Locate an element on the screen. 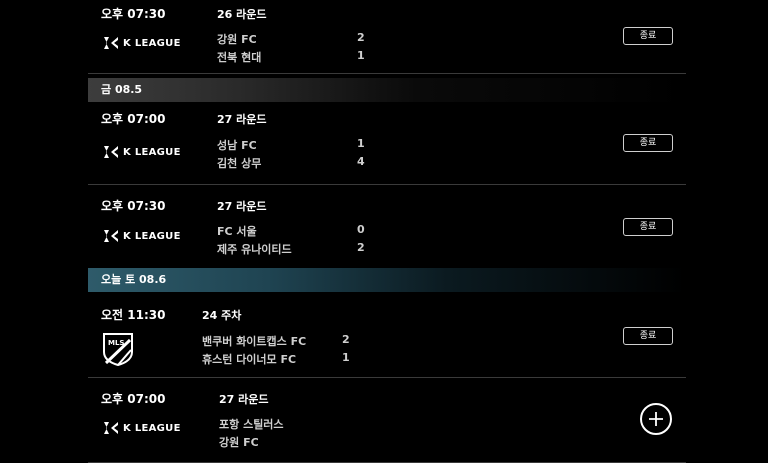 This screenshot has height=463, width=768. plus-icon is located at coordinates (656, 419).